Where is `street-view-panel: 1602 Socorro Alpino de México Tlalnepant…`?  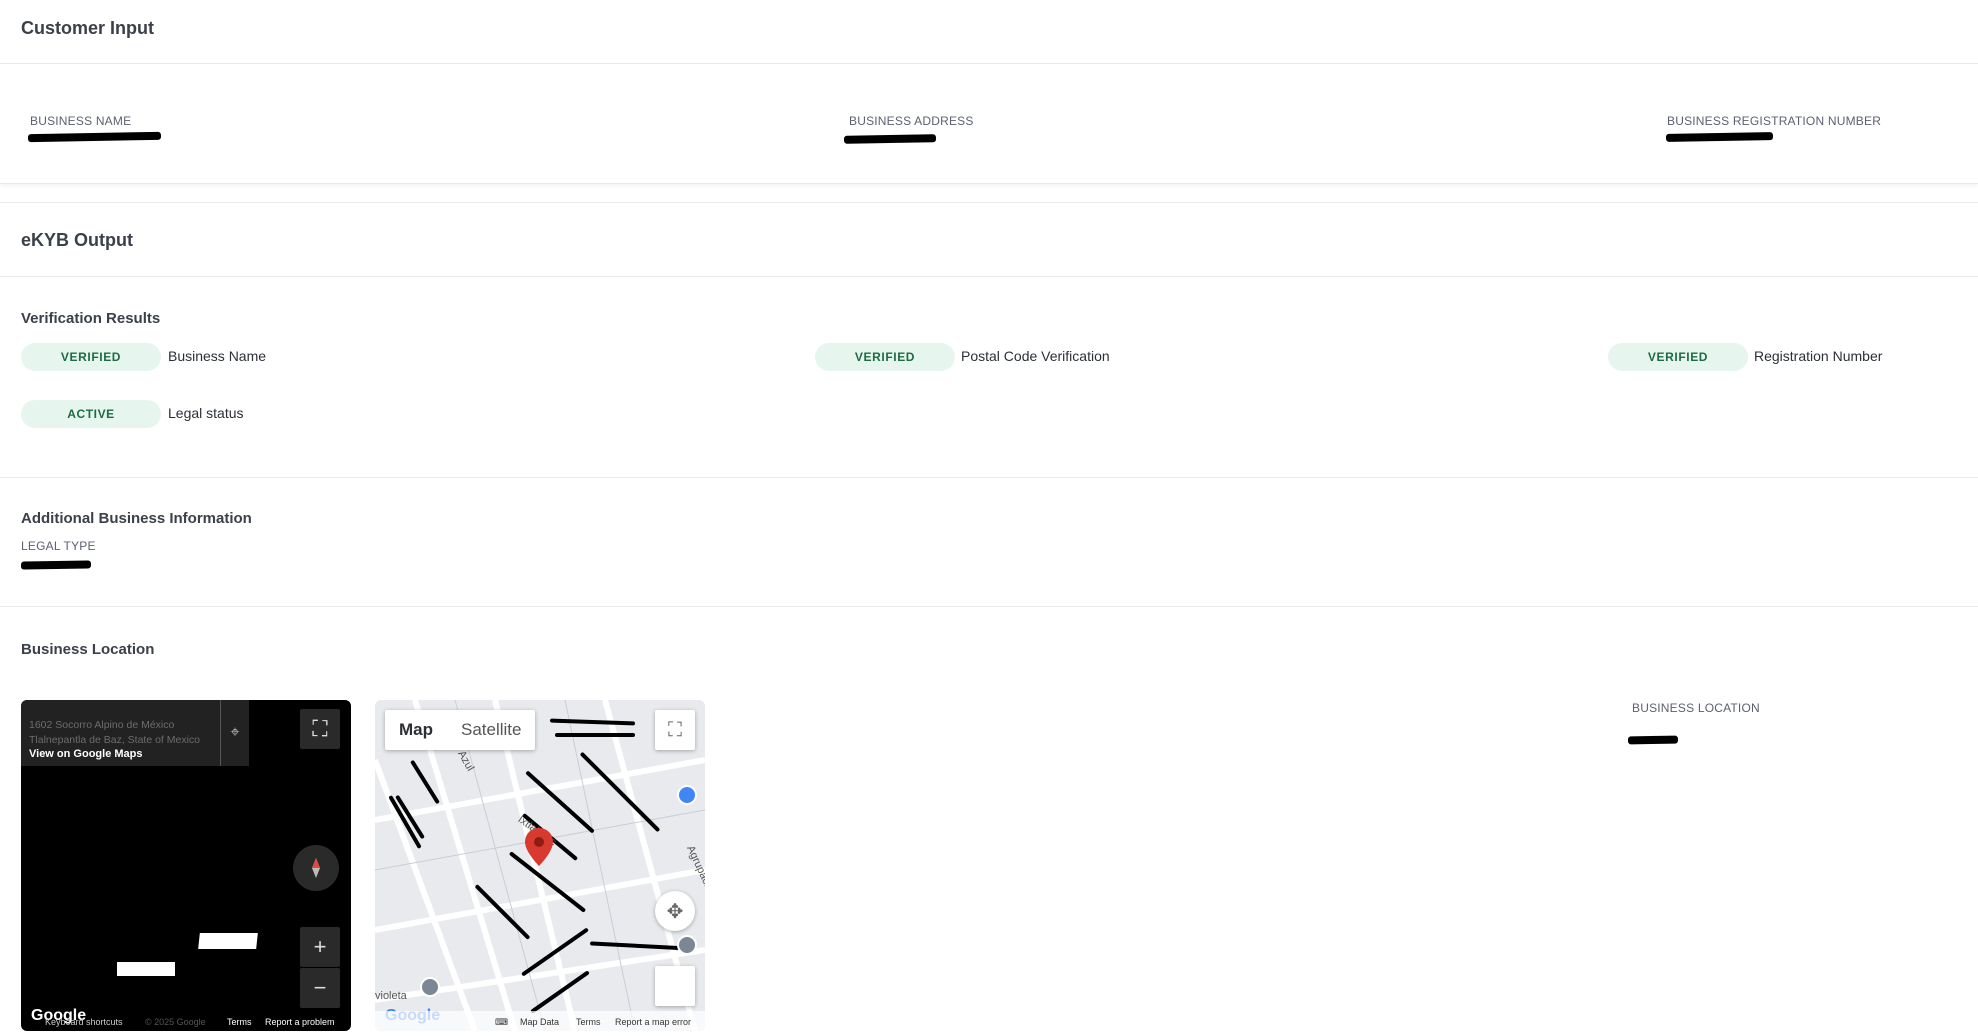
street-view-panel: 1602 Socorro Alpino de México Tlalnepant… is located at coordinates (186, 865).